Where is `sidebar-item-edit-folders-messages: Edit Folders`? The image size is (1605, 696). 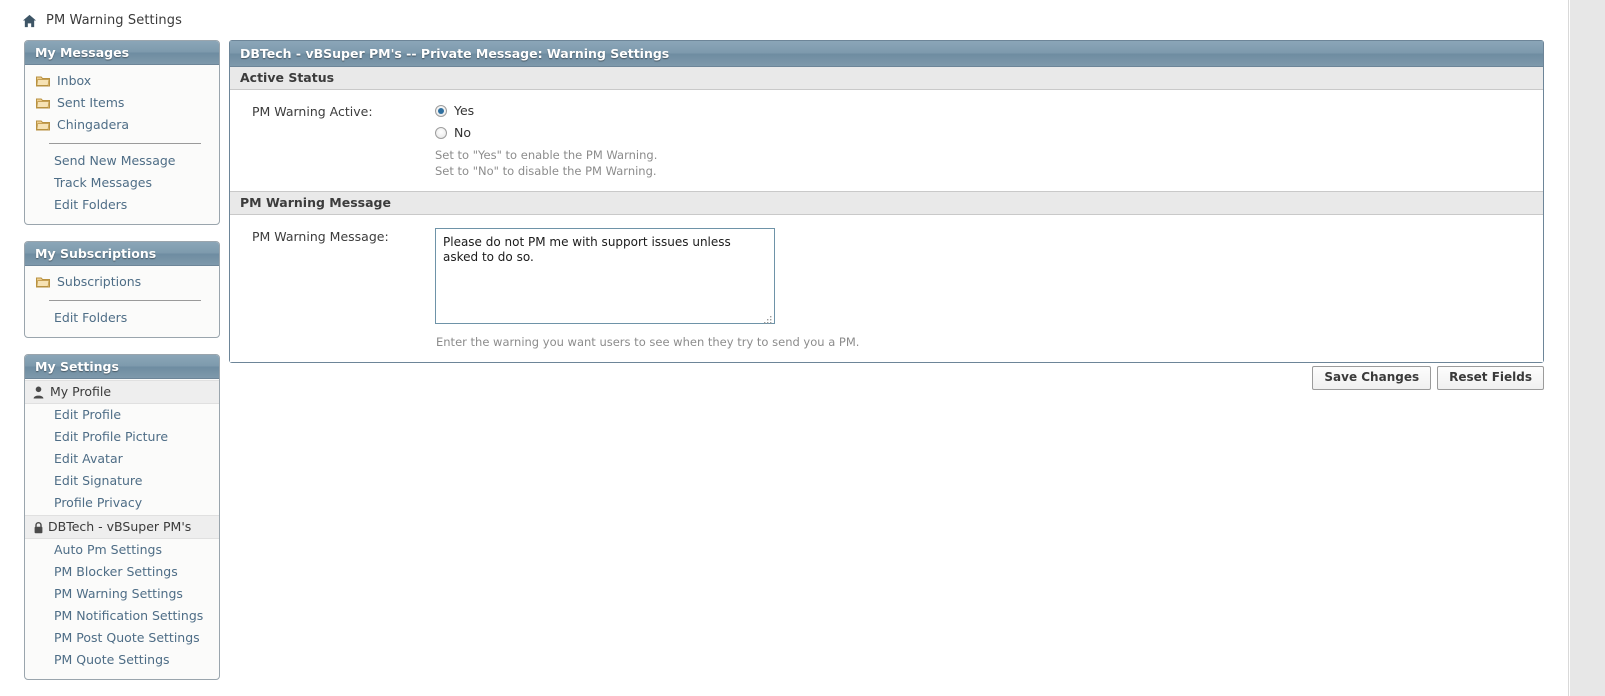
sidebar-item-edit-folders-messages: Edit Folders is located at coordinates (122, 205).